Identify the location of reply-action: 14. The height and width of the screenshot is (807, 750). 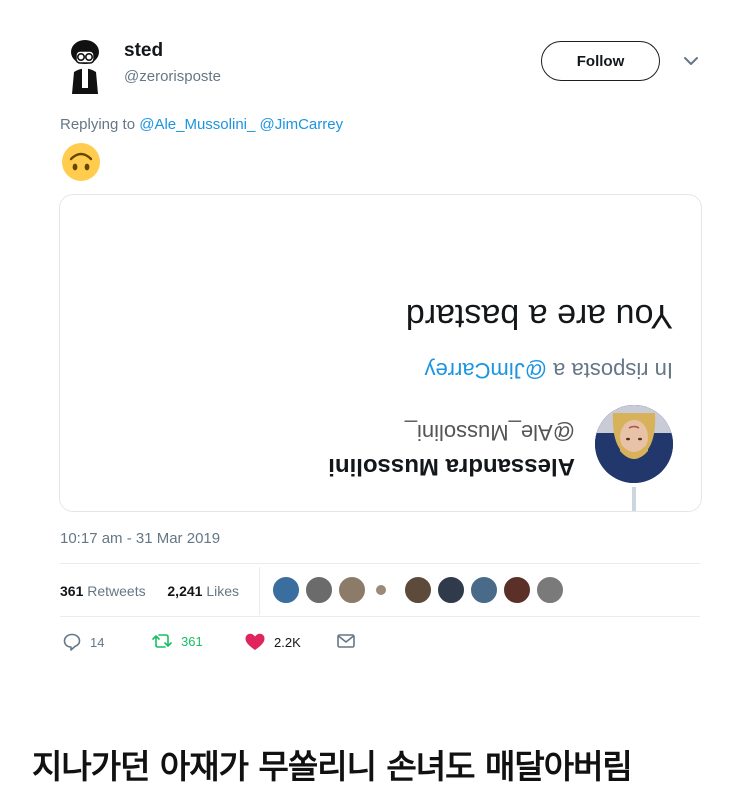
(83, 642).